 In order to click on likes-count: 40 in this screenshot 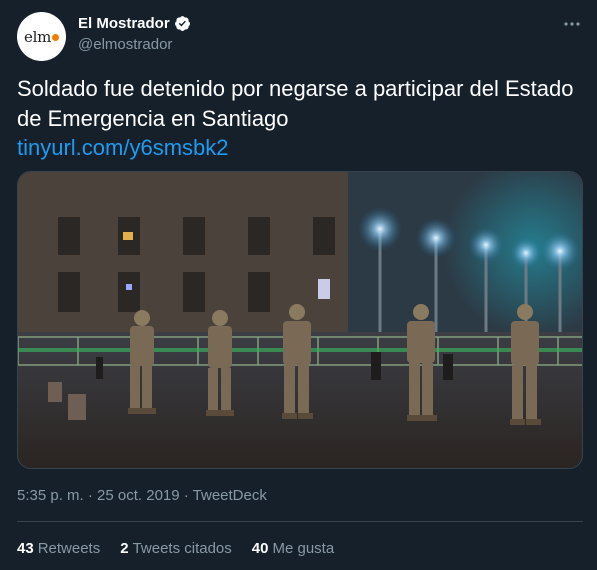, I will do `click(260, 548)`.